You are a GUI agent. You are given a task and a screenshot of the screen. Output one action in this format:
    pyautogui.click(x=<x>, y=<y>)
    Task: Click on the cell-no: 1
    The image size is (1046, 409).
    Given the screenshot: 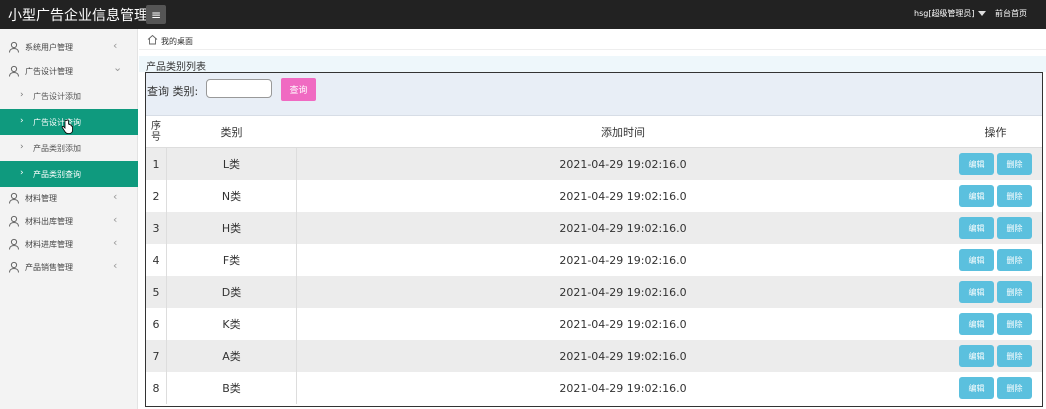 What is the action you would take?
    pyautogui.click(x=156, y=164)
    